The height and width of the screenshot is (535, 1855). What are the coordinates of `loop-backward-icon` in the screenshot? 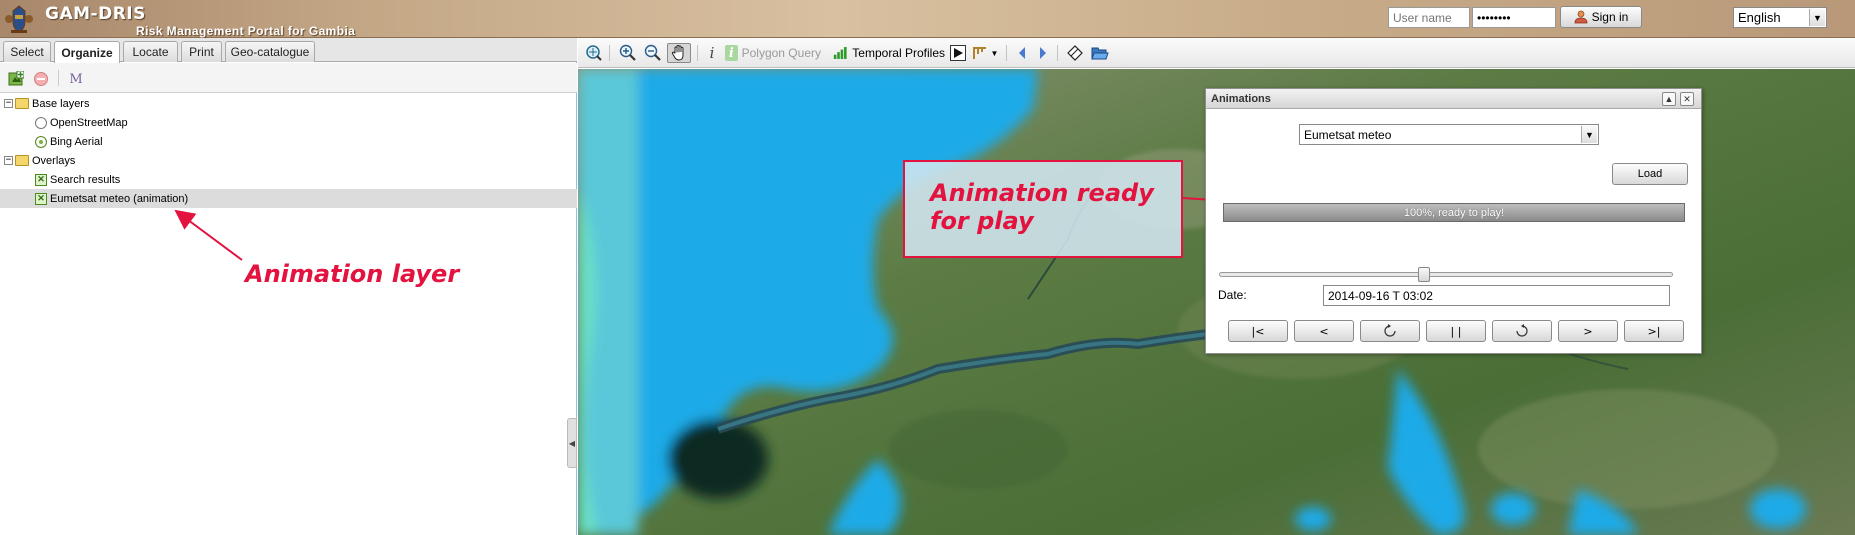 It's located at (1390, 330).